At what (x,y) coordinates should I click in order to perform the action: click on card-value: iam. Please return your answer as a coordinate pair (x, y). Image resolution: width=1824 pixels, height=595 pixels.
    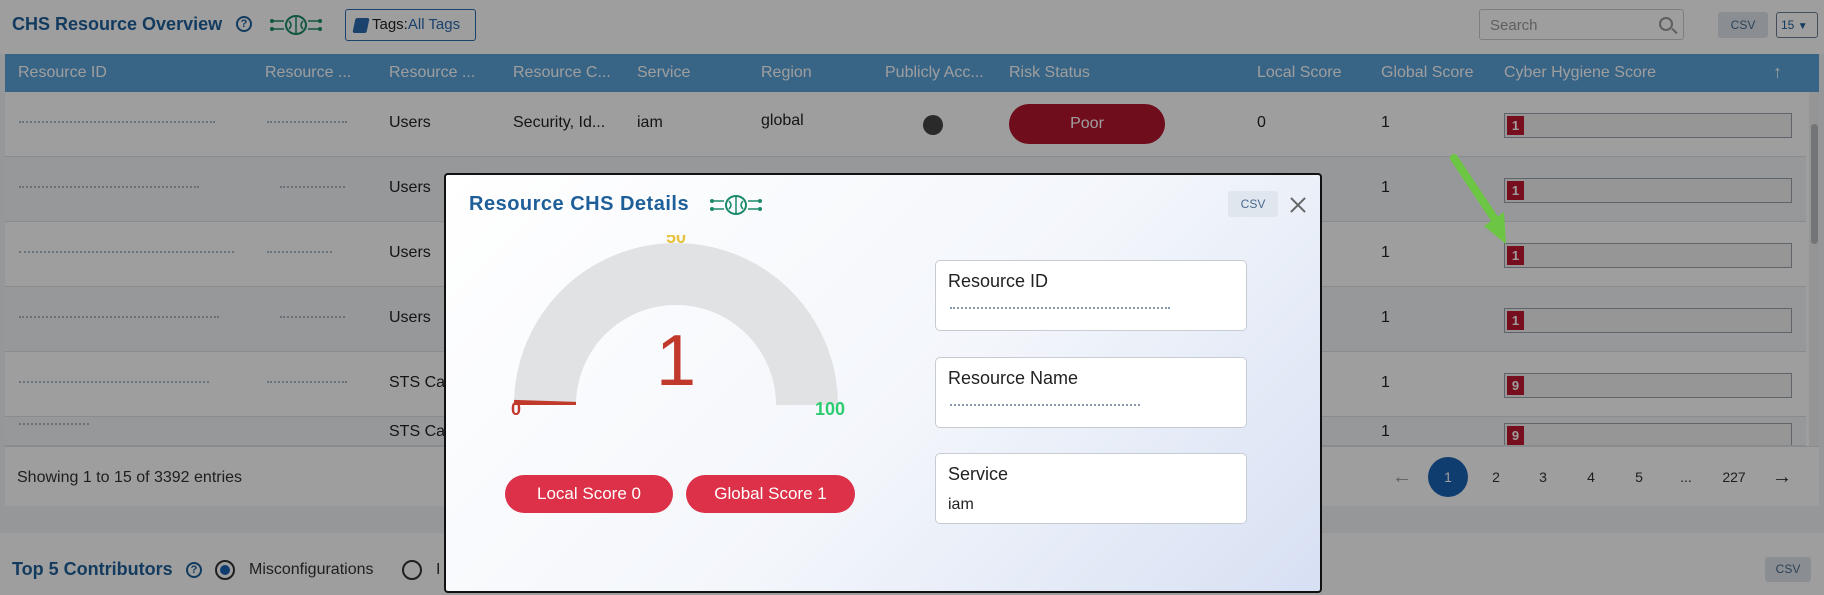
    Looking at the image, I should click on (961, 504).